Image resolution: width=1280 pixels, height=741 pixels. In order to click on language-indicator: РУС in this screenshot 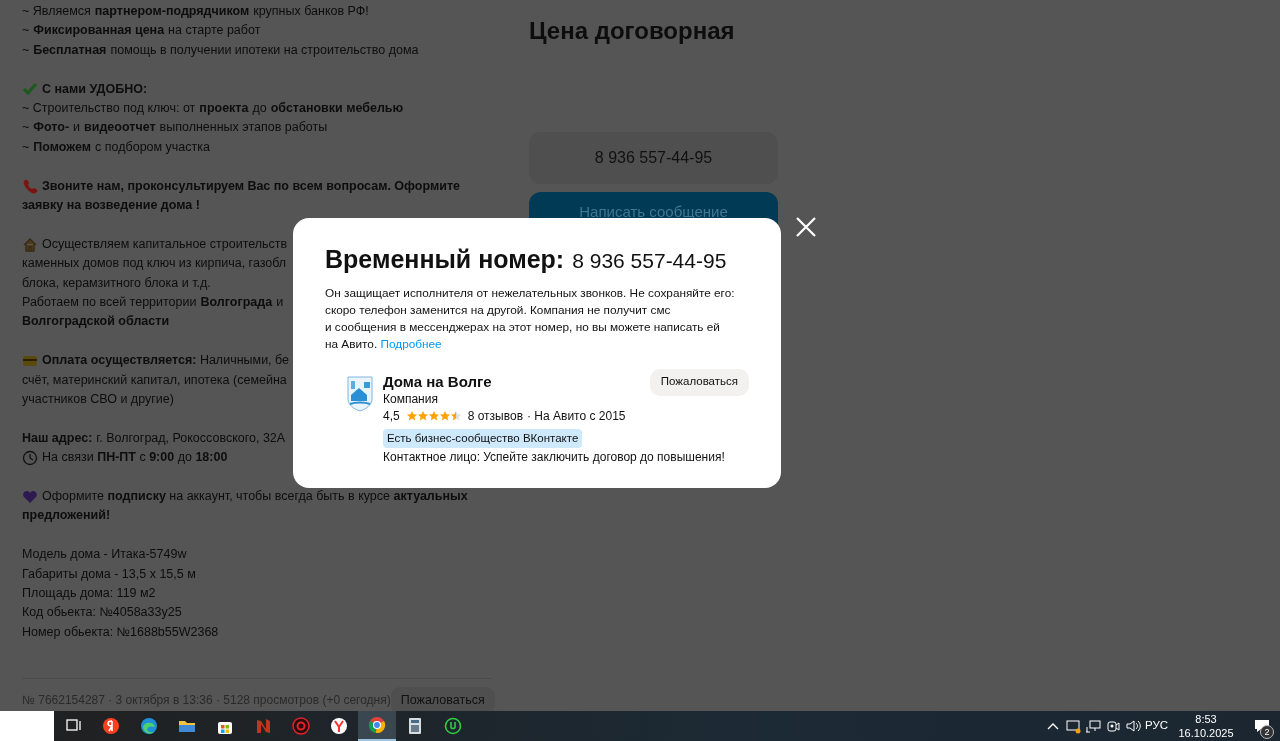, I will do `click(1156, 726)`.